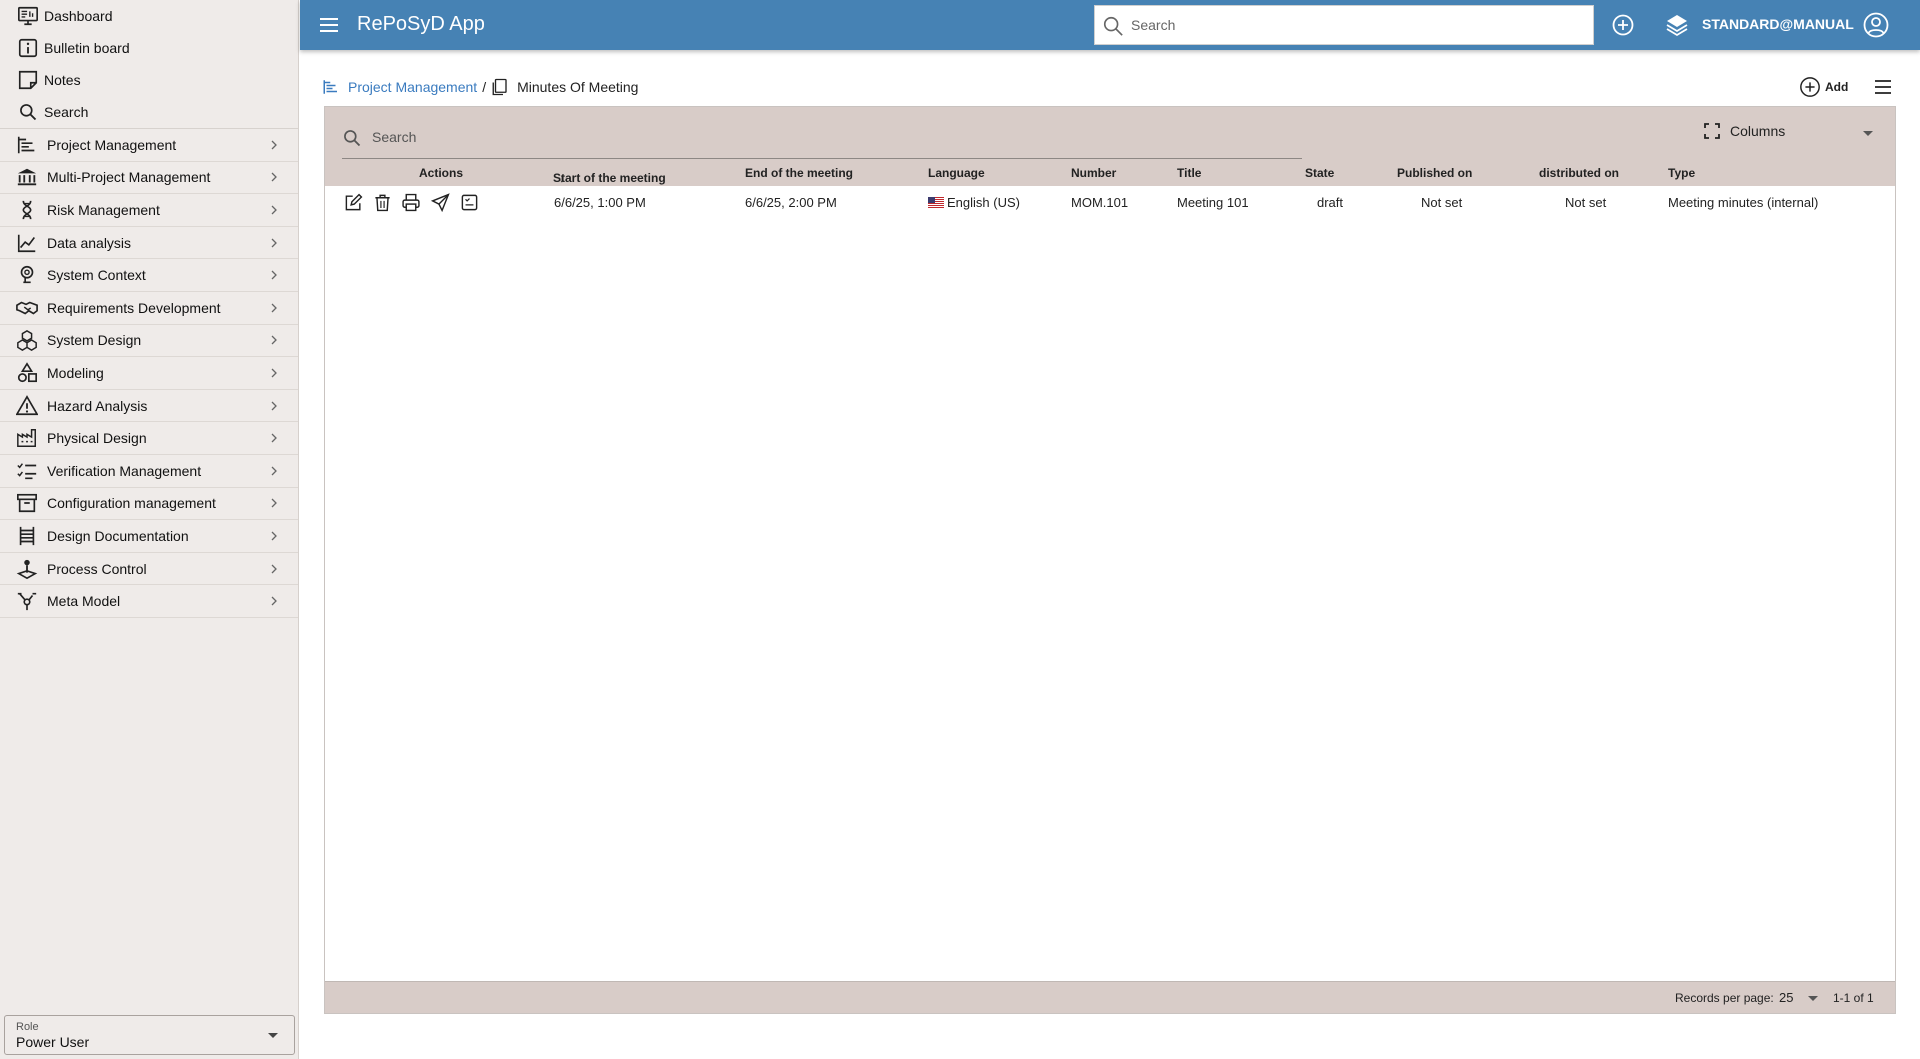 The height and width of the screenshot is (1059, 1920). What do you see at coordinates (149, 373) in the screenshot?
I see `sidebar-item-modeling: Modeling` at bounding box center [149, 373].